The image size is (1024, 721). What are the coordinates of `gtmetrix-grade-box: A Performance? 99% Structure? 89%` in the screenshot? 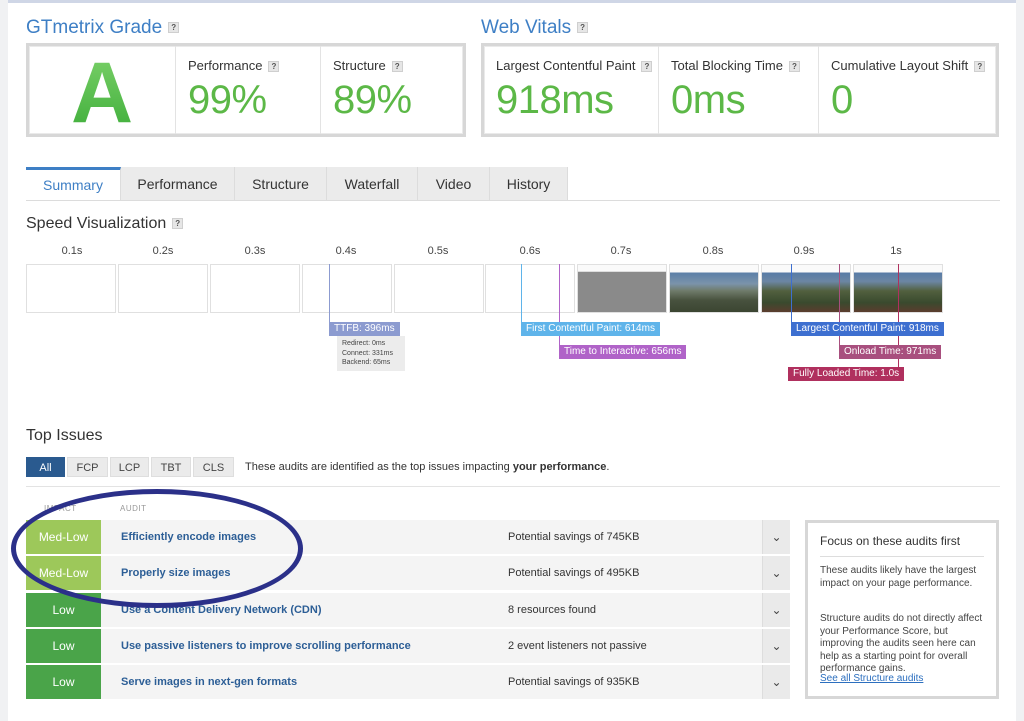 It's located at (246, 91).